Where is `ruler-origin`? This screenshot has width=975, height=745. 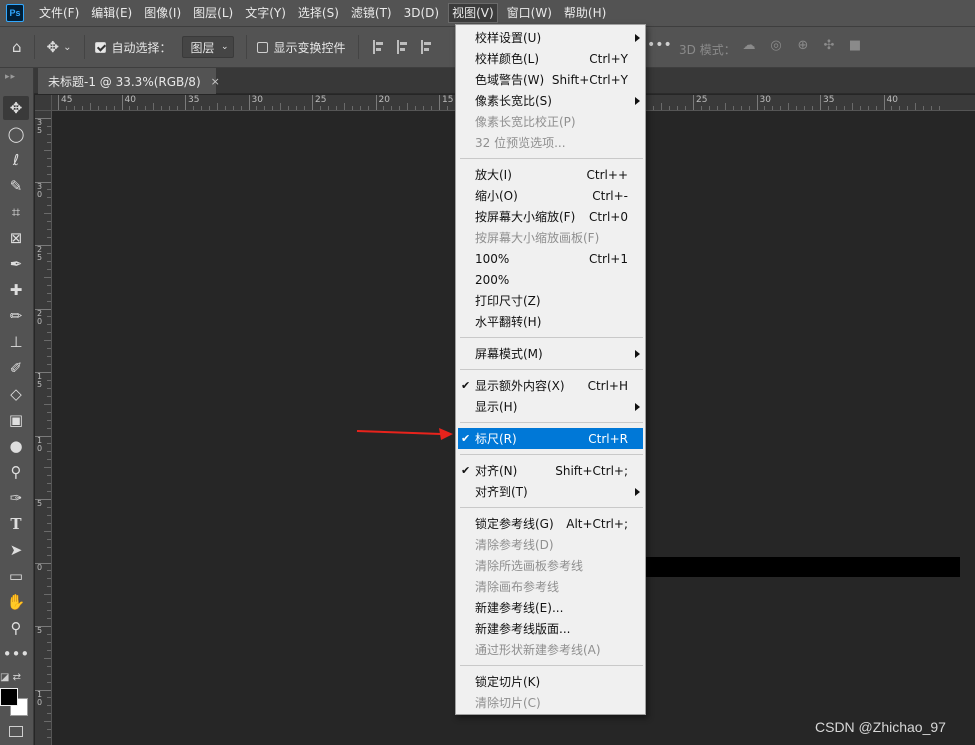 ruler-origin is located at coordinates (43, 103).